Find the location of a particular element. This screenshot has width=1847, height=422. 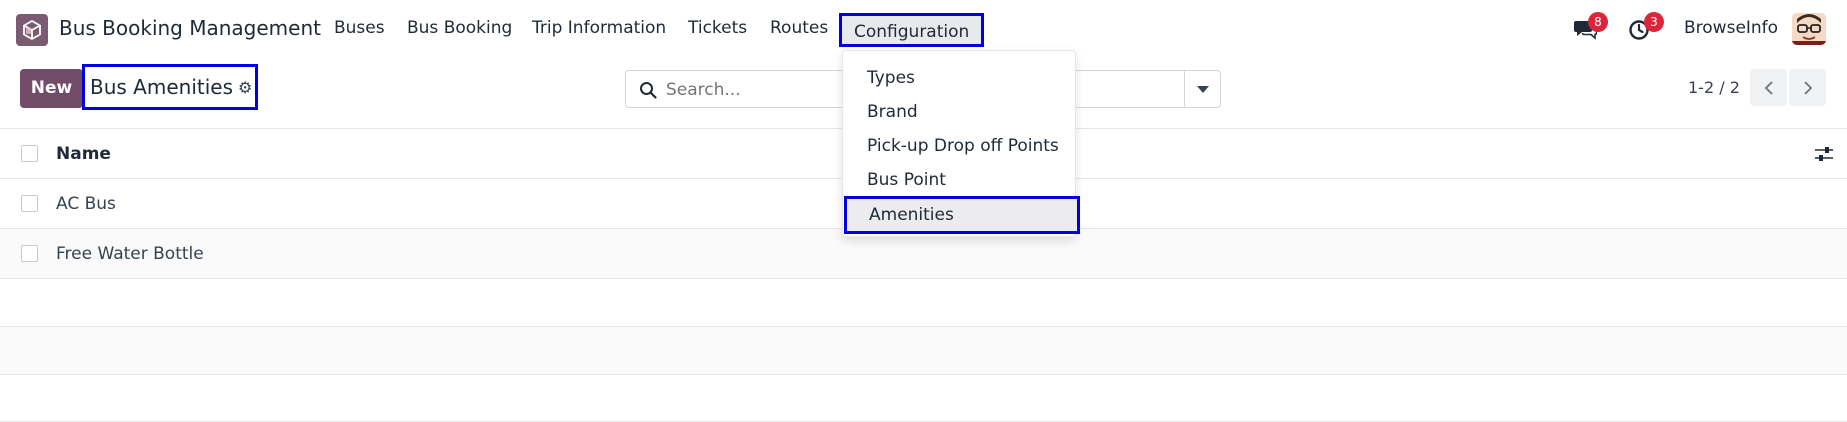

pager-next-button is located at coordinates (1807, 87).